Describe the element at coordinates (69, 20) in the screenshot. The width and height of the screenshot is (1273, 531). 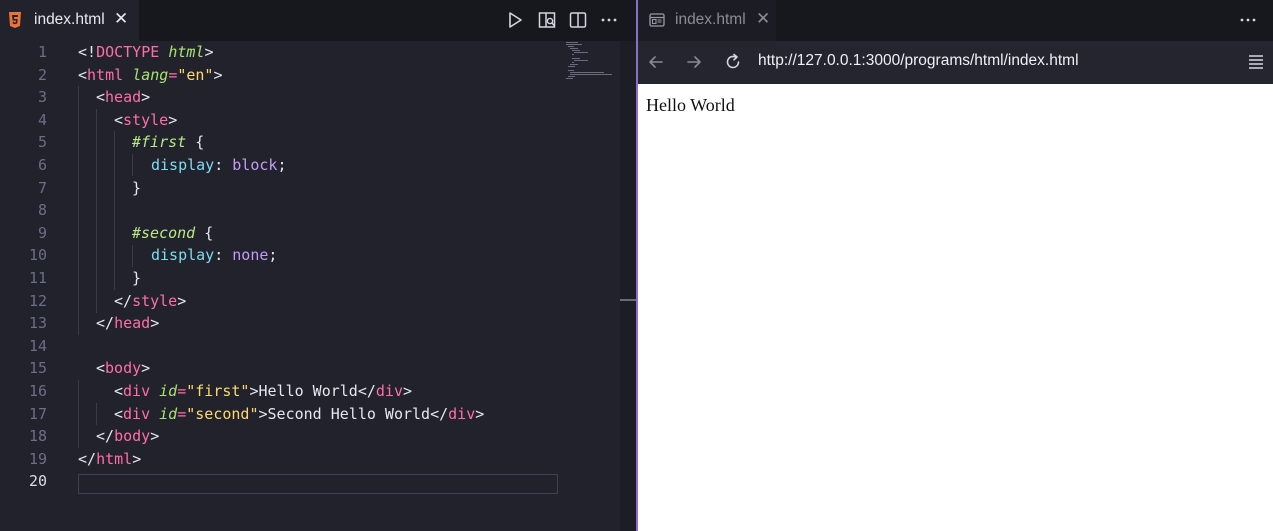
I see `editor-tab-index-html: index.html ✕` at that location.